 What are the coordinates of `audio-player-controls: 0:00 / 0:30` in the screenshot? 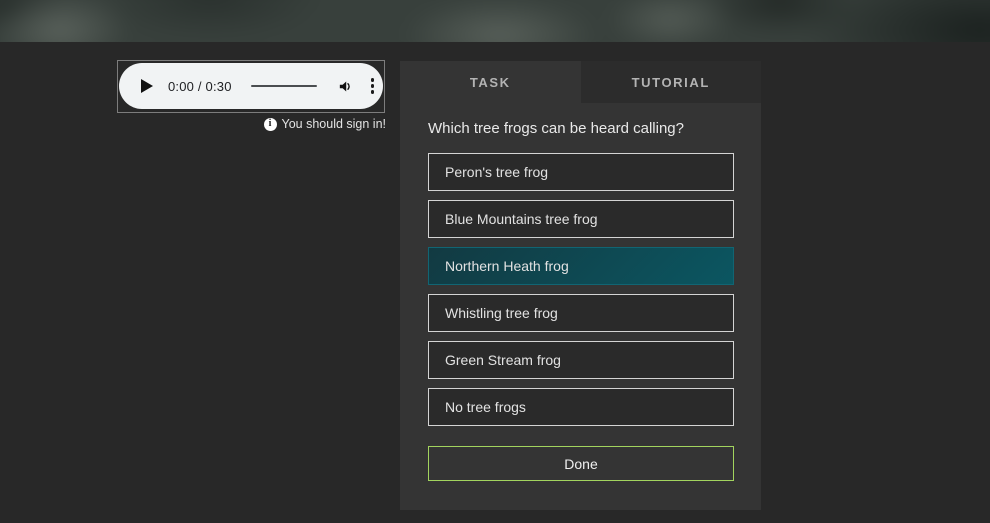 It's located at (251, 86).